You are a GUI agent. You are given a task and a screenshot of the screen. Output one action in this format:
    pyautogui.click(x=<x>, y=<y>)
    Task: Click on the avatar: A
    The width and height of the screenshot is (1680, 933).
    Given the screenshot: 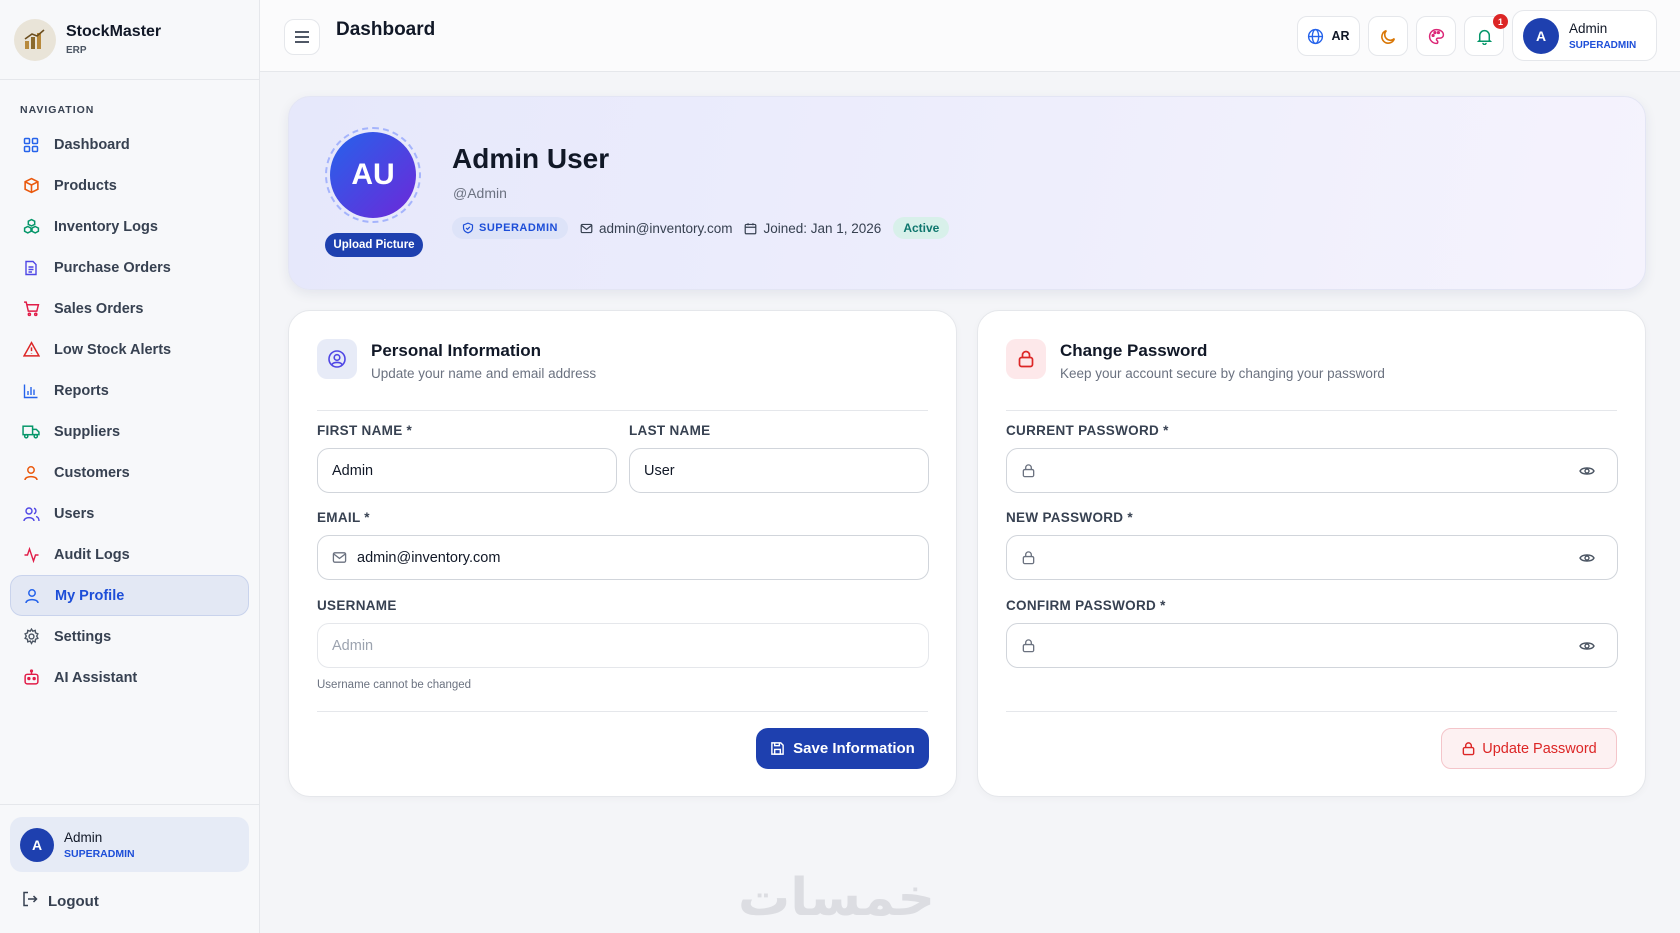 What is the action you would take?
    pyautogui.click(x=37, y=844)
    